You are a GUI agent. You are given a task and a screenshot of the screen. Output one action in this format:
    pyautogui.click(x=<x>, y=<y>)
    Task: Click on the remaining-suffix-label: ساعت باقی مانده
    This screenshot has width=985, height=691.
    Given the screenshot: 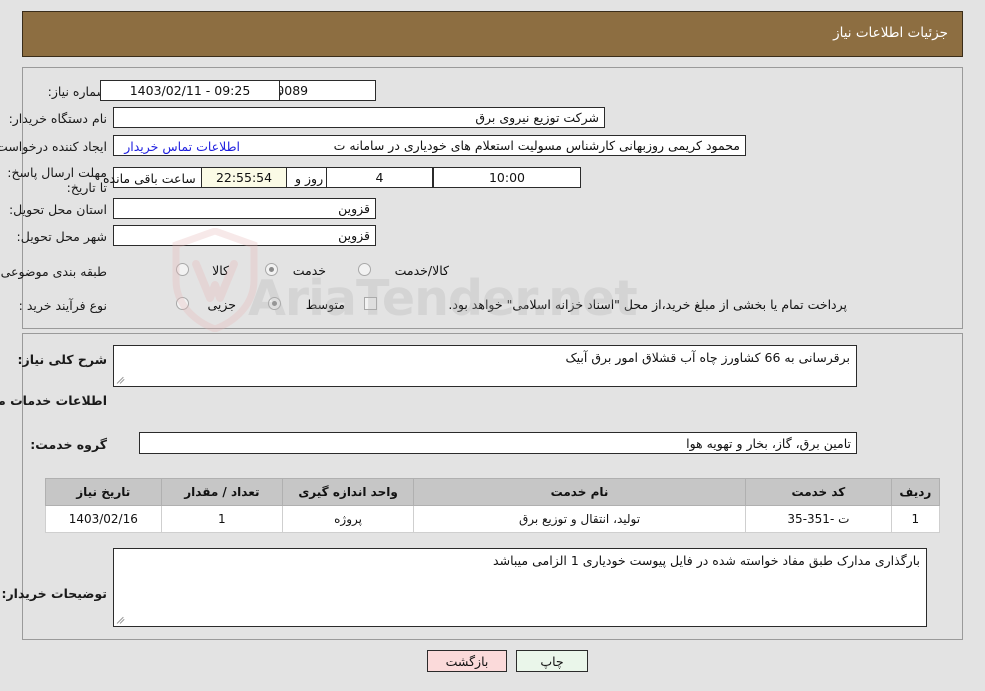 What is the action you would take?
    pyautogui.click(x=149, y=178)
    